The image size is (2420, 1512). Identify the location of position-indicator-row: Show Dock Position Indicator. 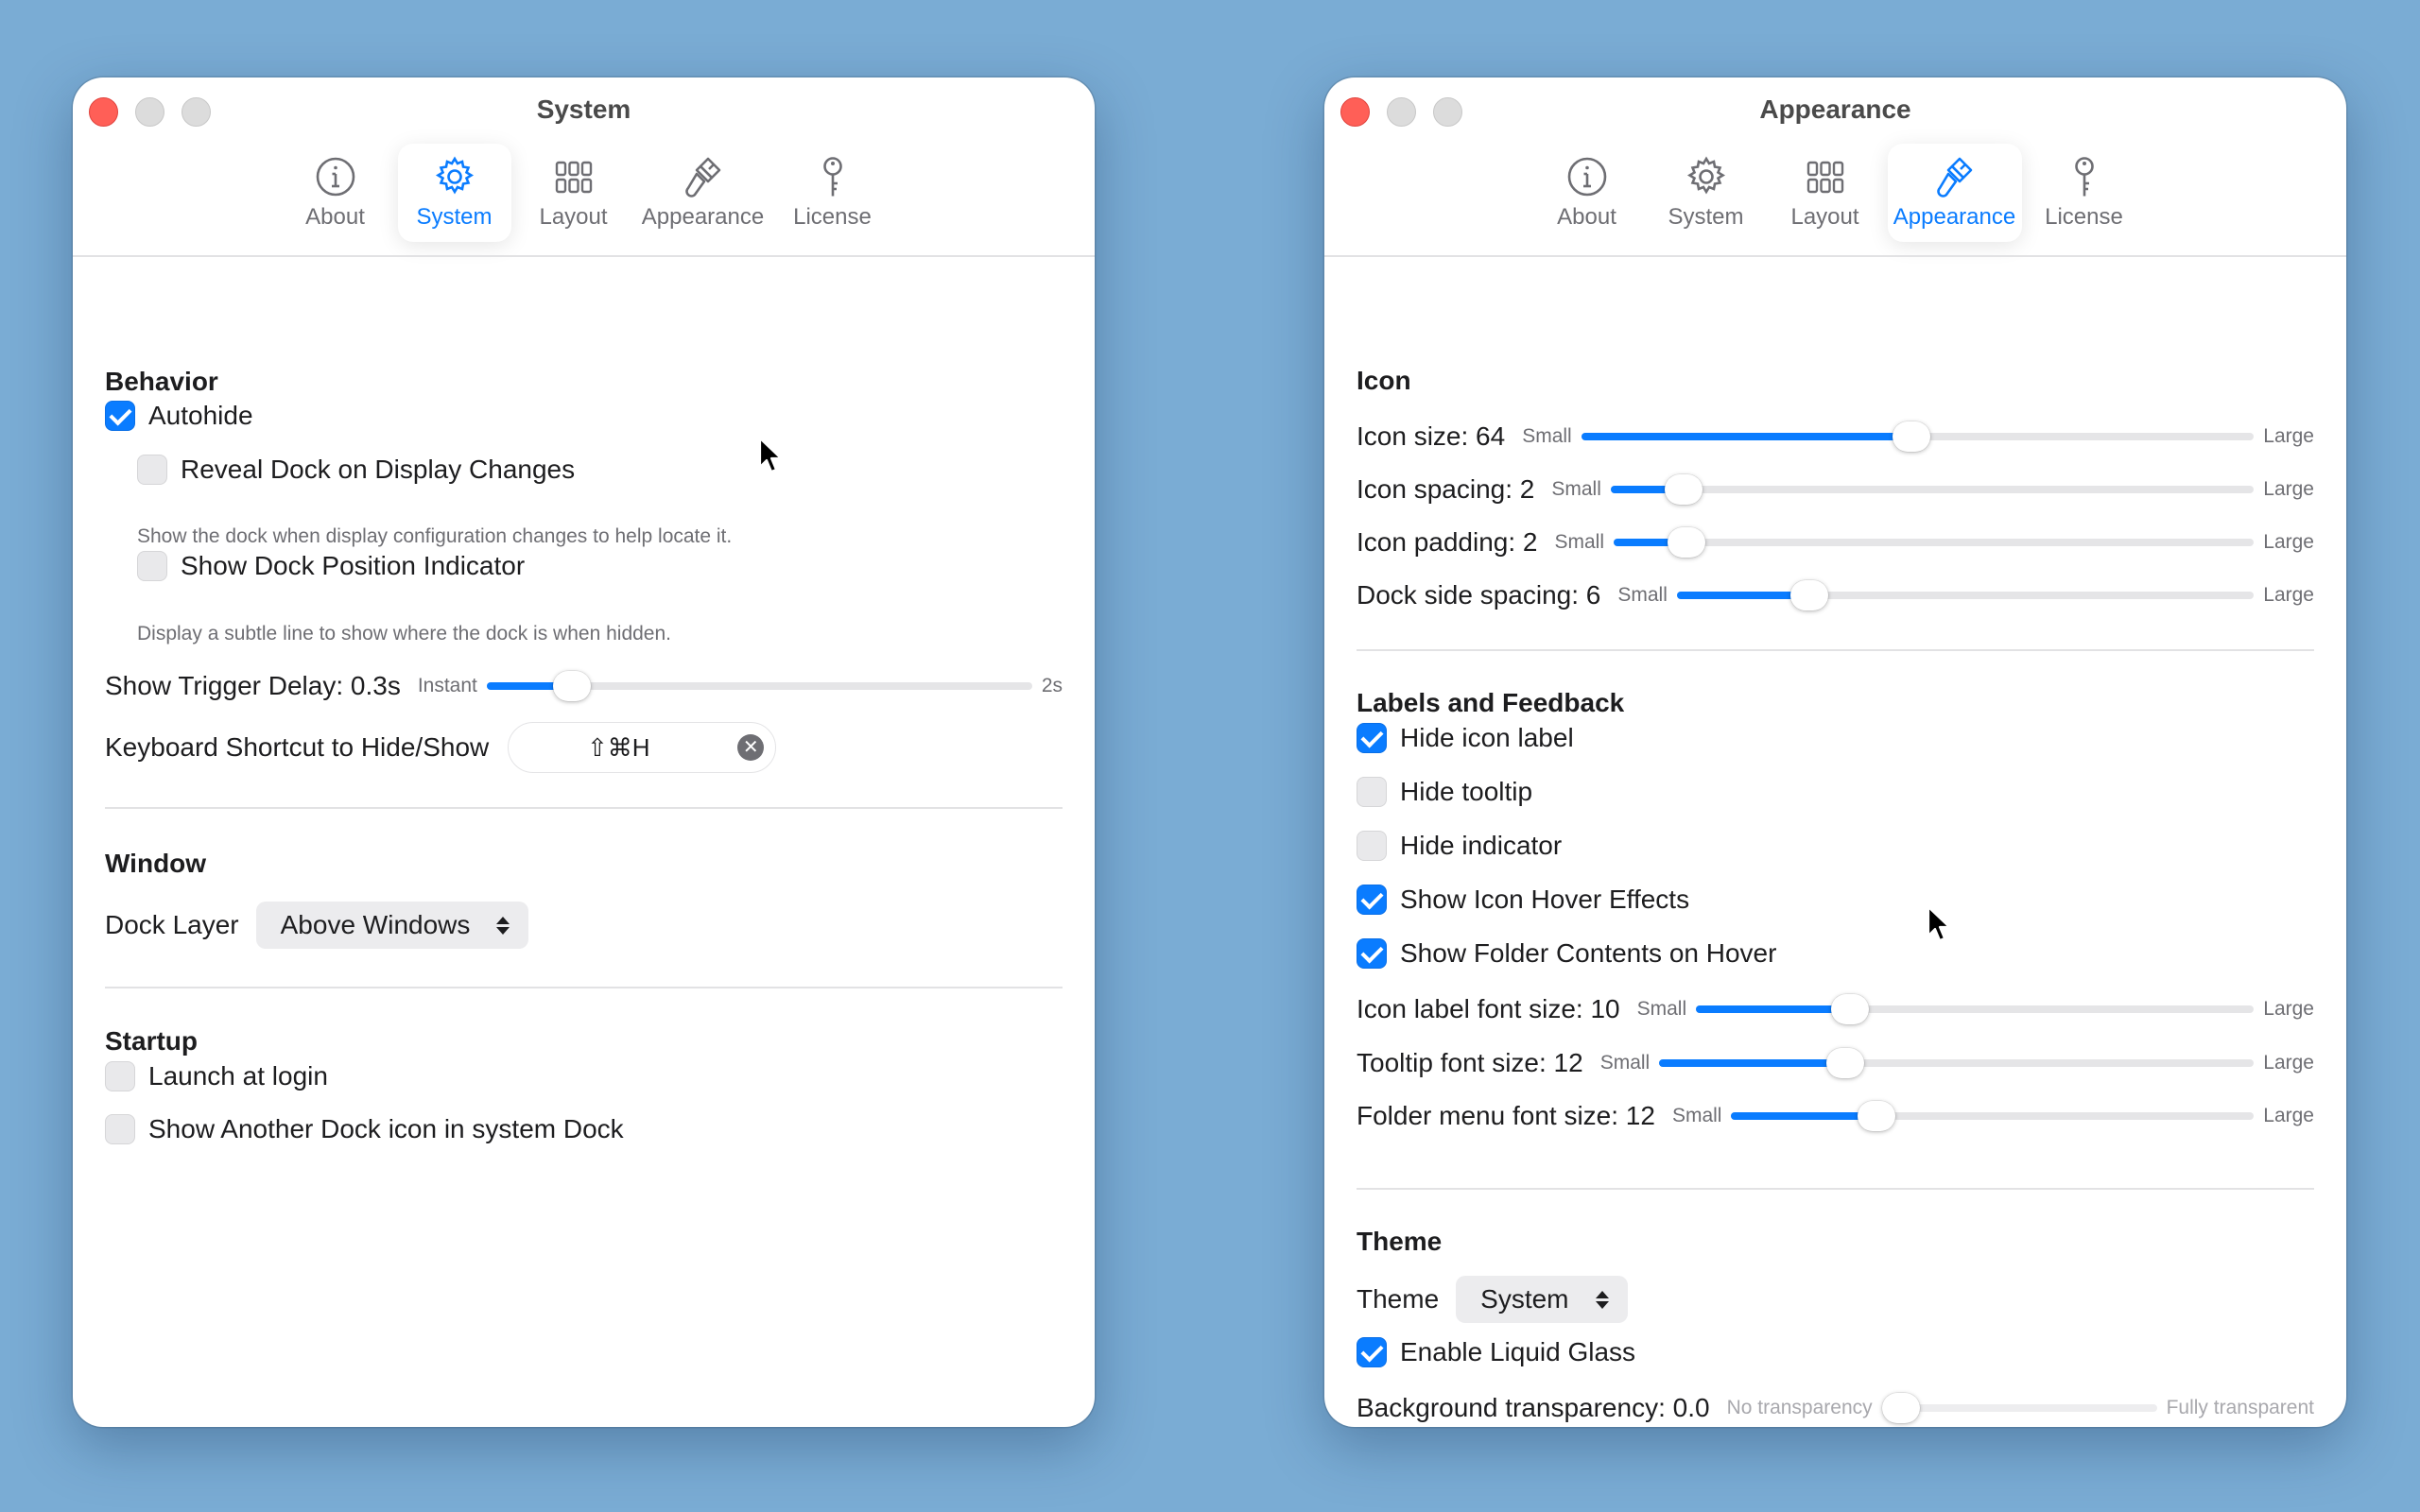
(600, 566).